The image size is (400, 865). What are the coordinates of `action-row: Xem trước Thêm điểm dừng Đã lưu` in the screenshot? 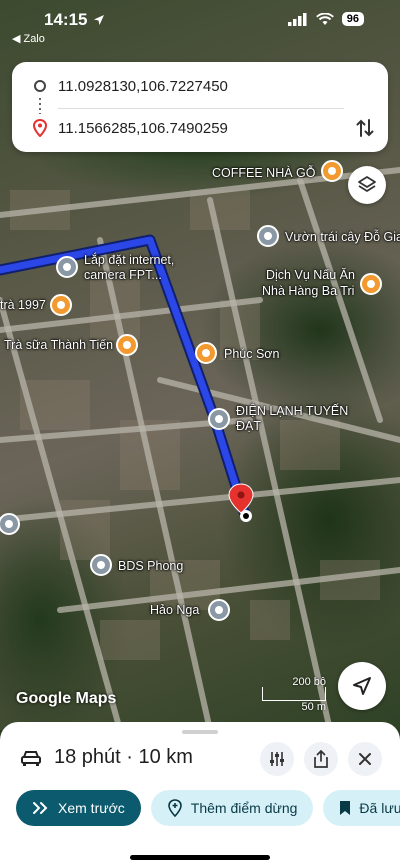 It's located at (208, 808).